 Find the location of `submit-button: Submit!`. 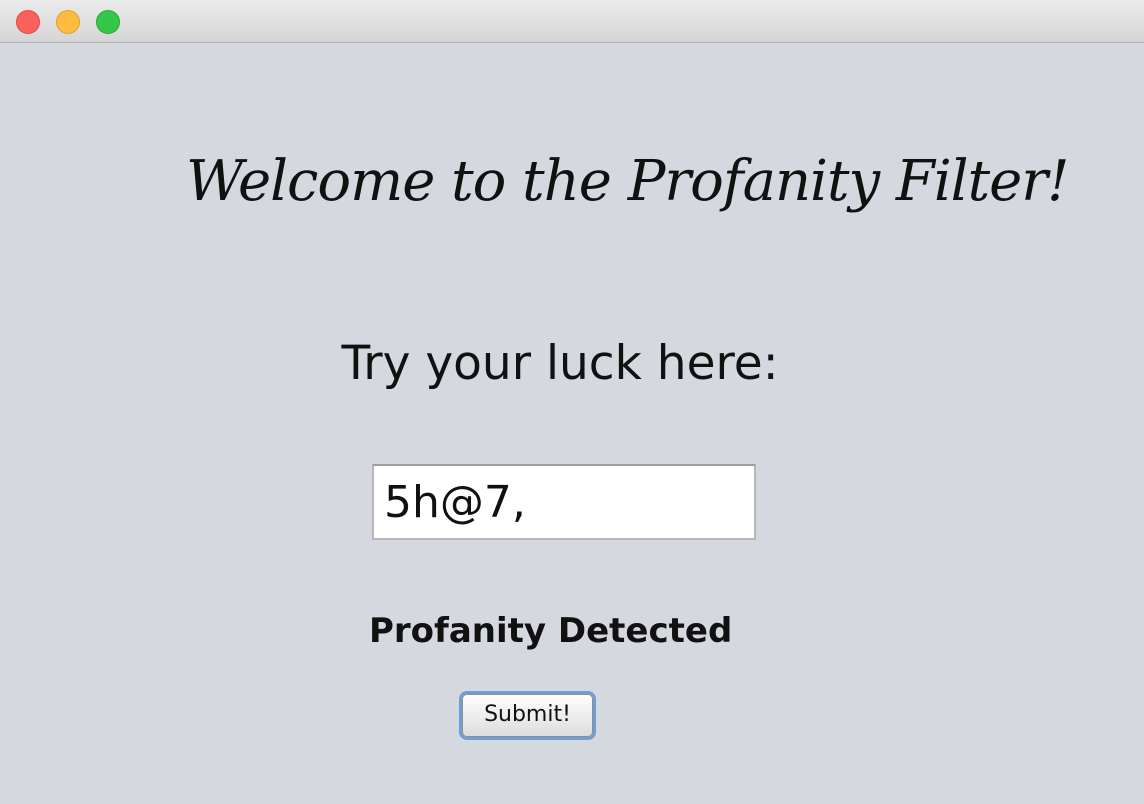

submit-button: Submit! is located at coordinates (527, 715).